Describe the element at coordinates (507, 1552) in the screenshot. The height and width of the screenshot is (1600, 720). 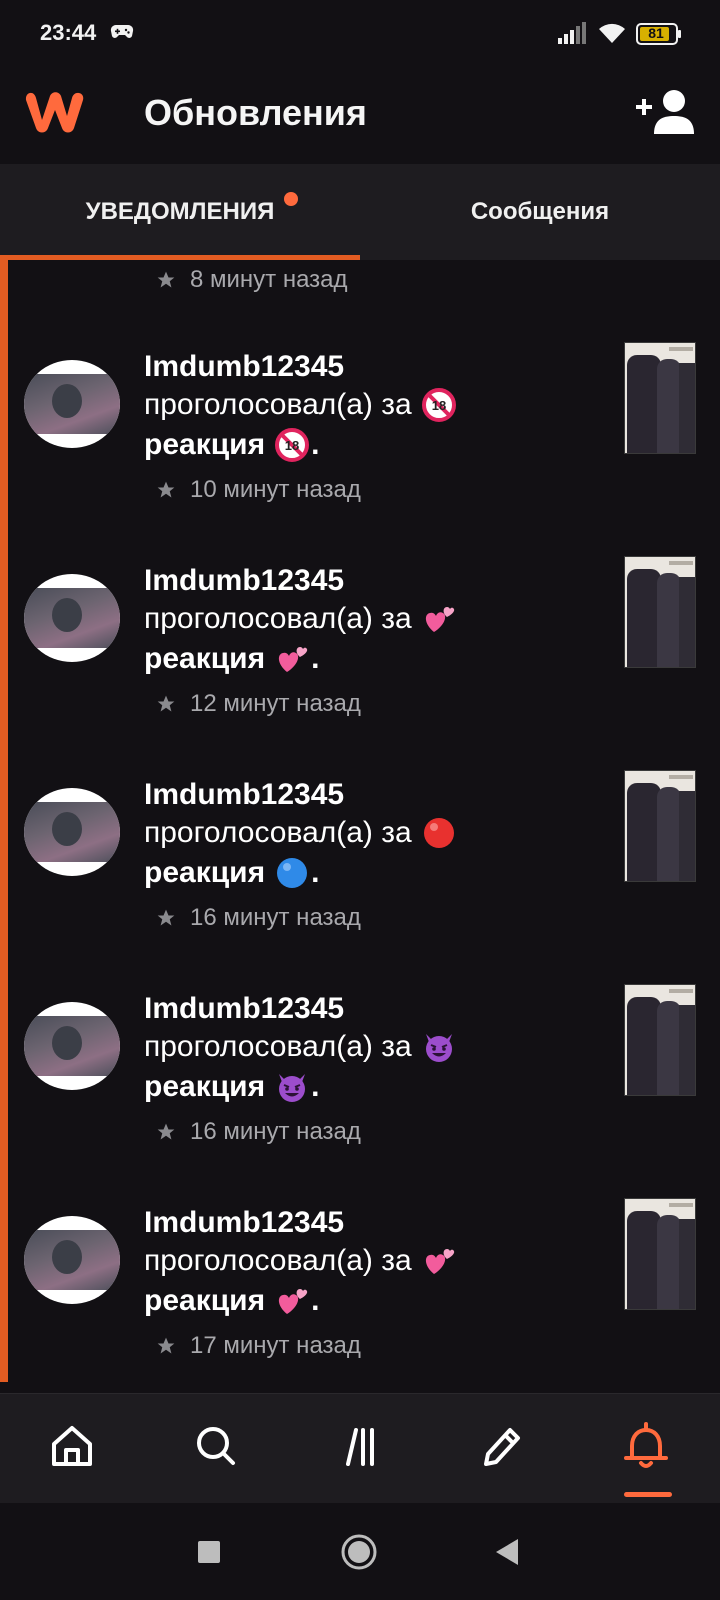
I see `back-button` at that location.